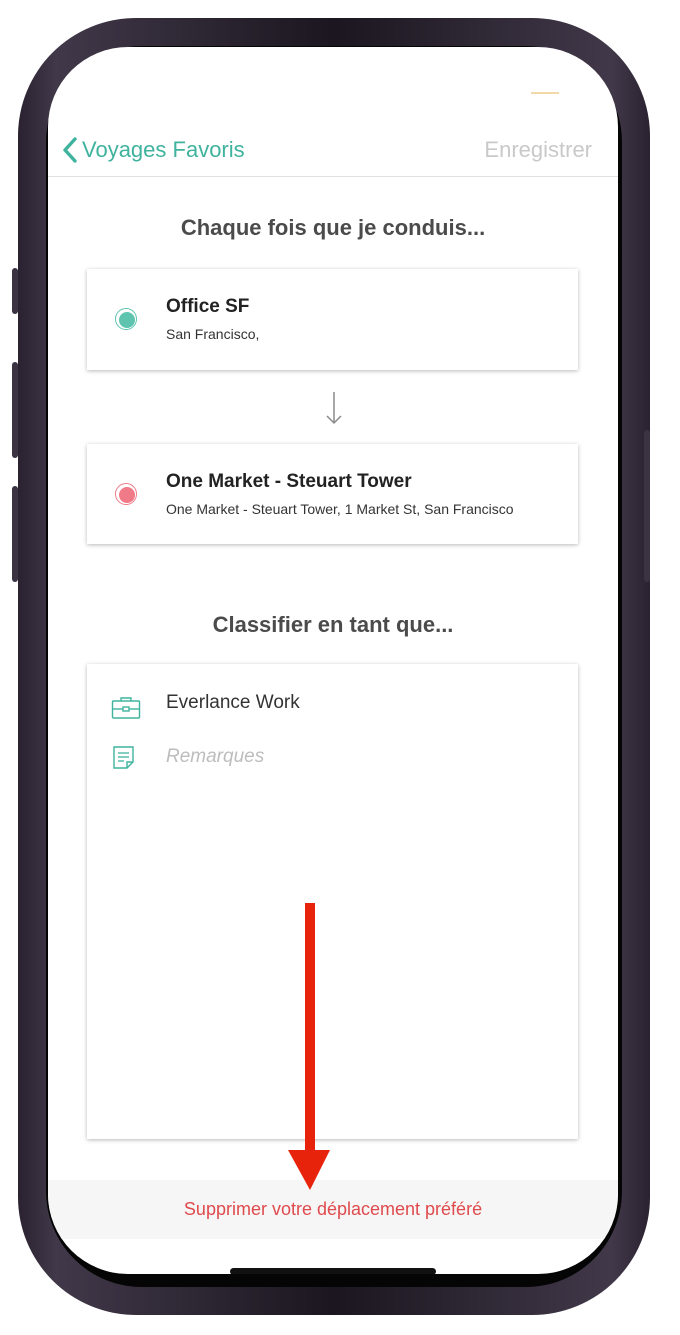 The height and width of the screenshot is (1335, 680). I want to click on annotation-arrow-icon, so click(309, 1046).